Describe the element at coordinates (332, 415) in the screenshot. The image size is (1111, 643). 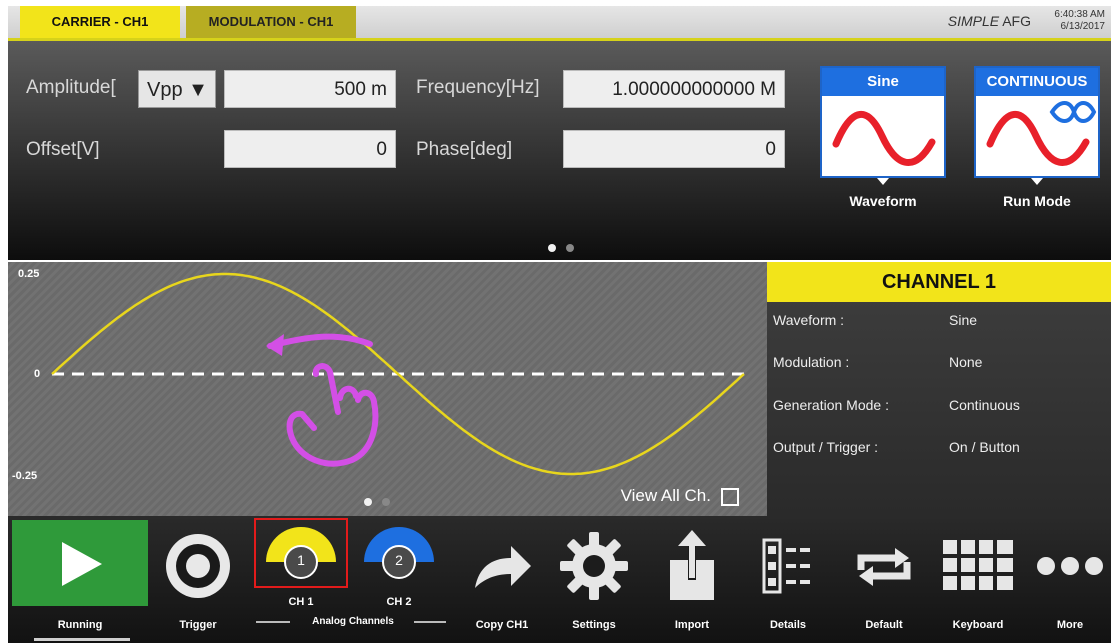
I see `hand-gesture-icon` at that location.